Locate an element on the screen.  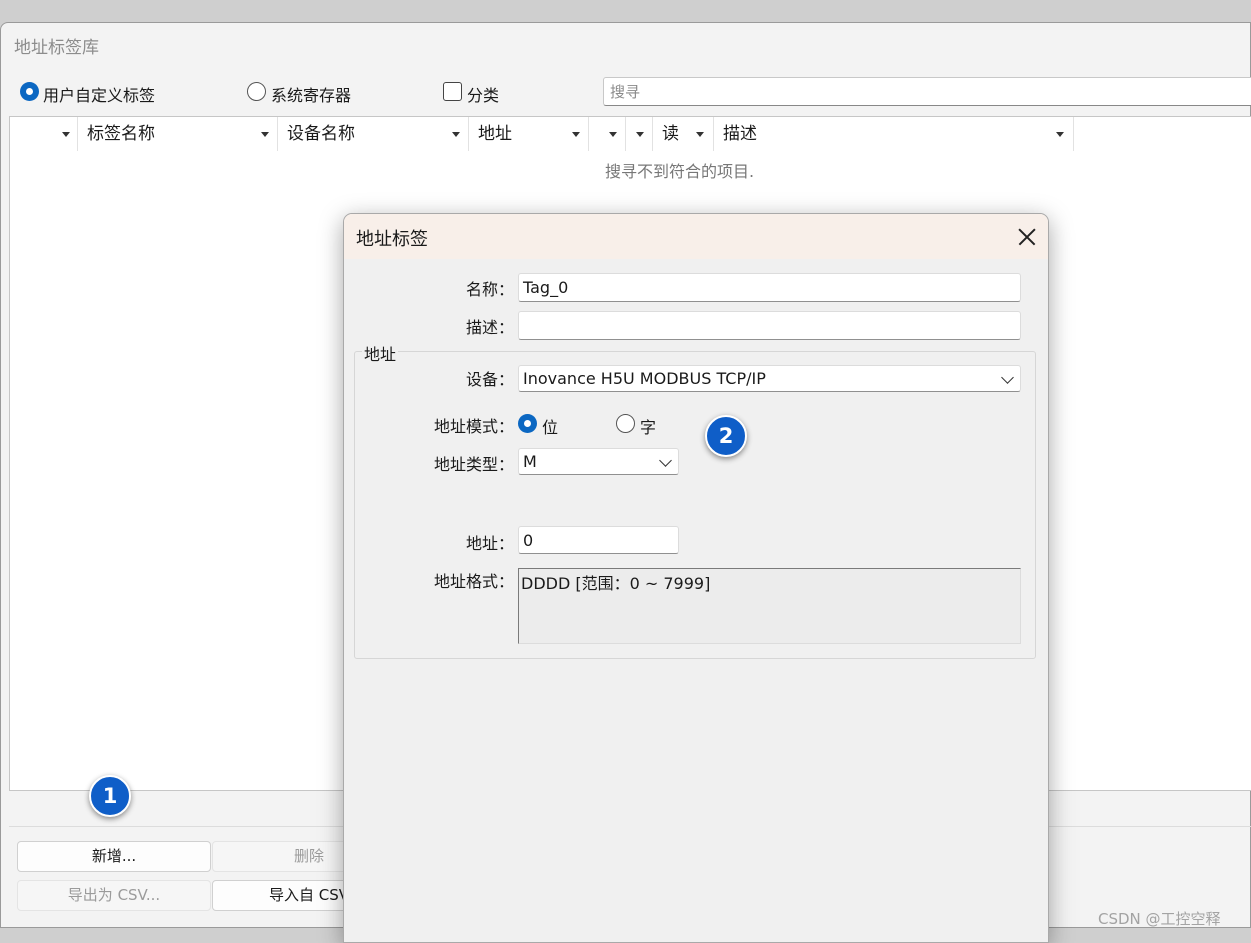
column-header-description: 描述 is located at coordinates (894, 134).